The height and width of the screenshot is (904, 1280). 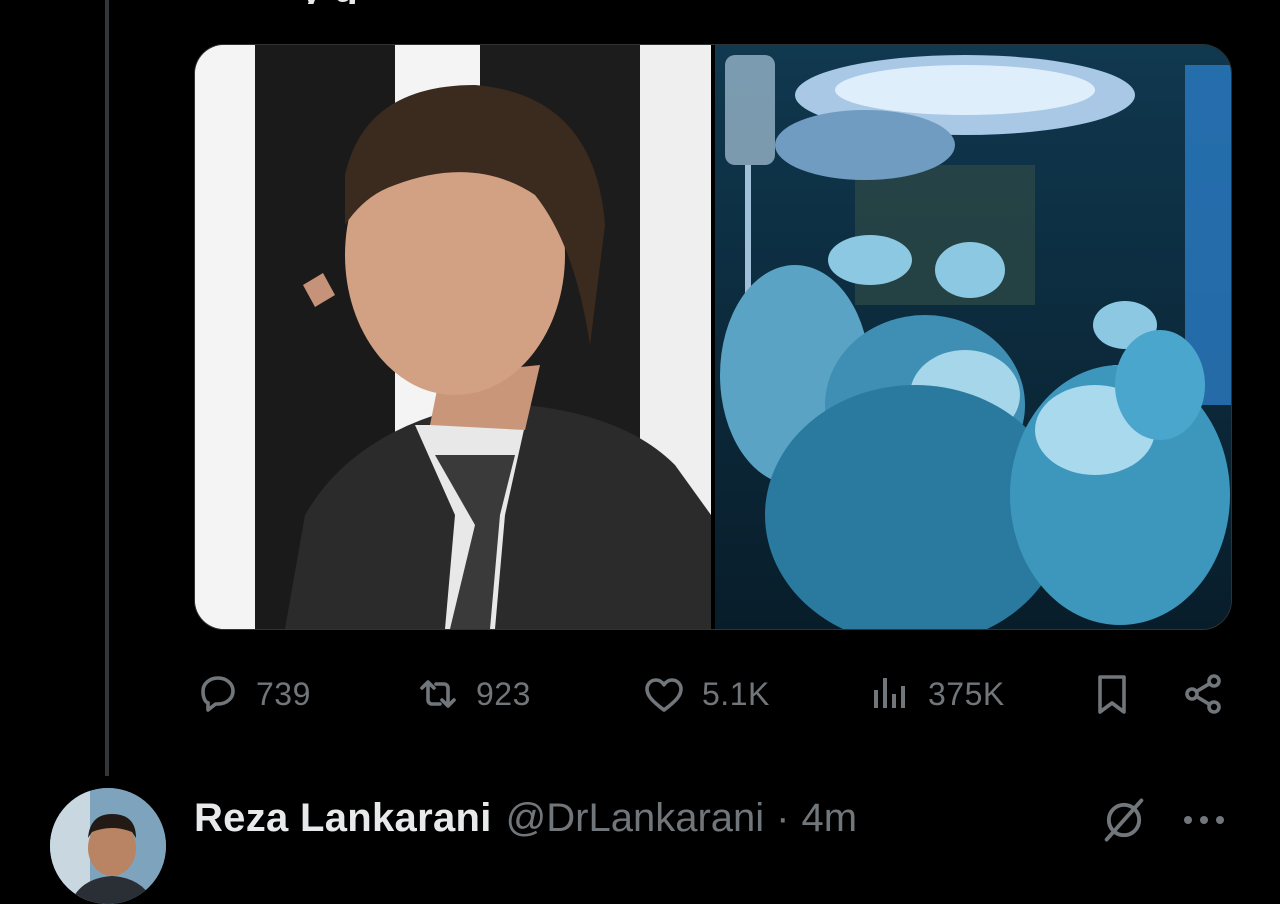 I want to click on reply-tweet-header: Reza Lankarani @DrLankarani · 4m, so click(x=640, y=840).